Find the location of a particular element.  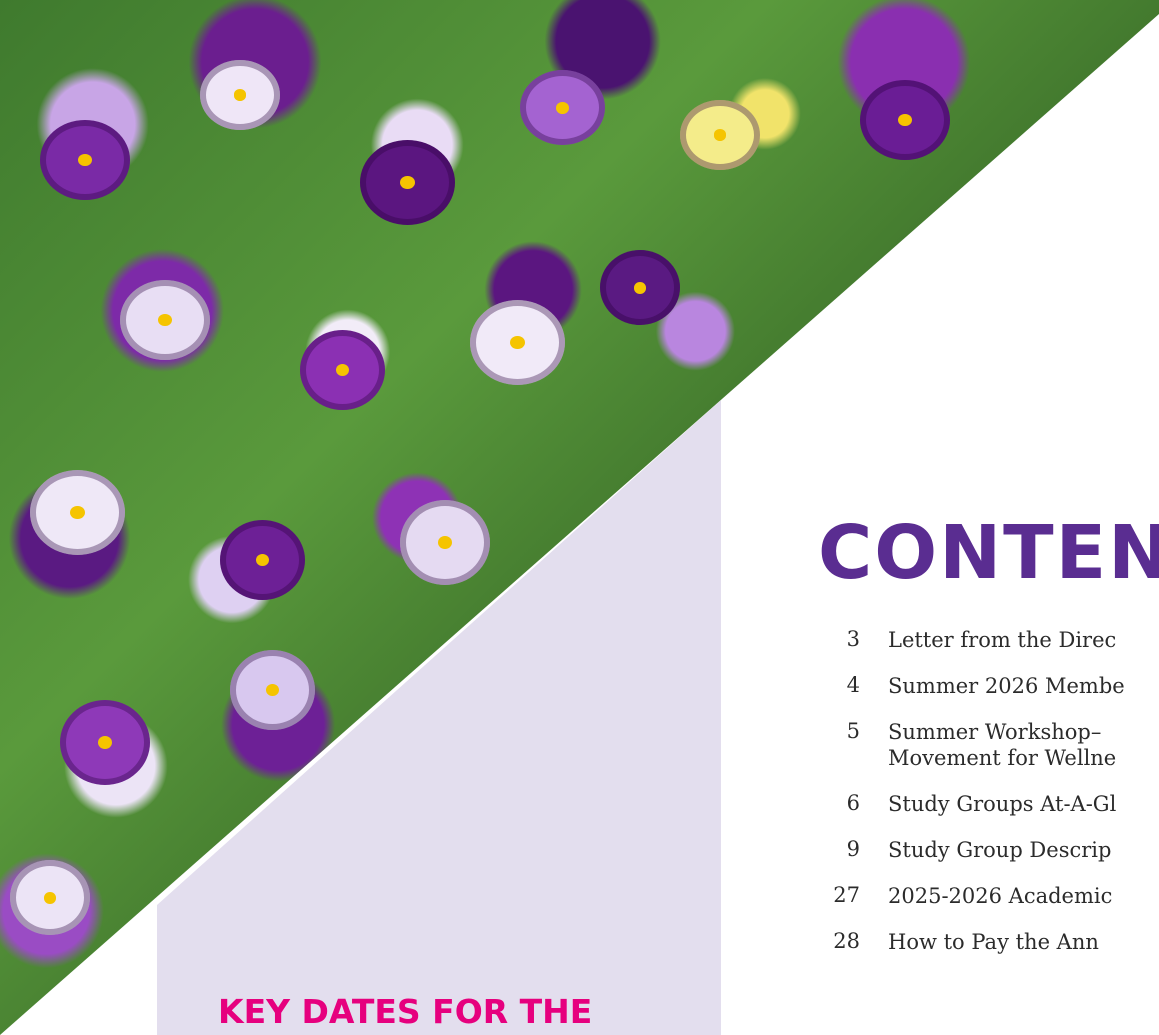

toc-title-line-2: Movement for Wellne is located at coordinates (1002, 758).